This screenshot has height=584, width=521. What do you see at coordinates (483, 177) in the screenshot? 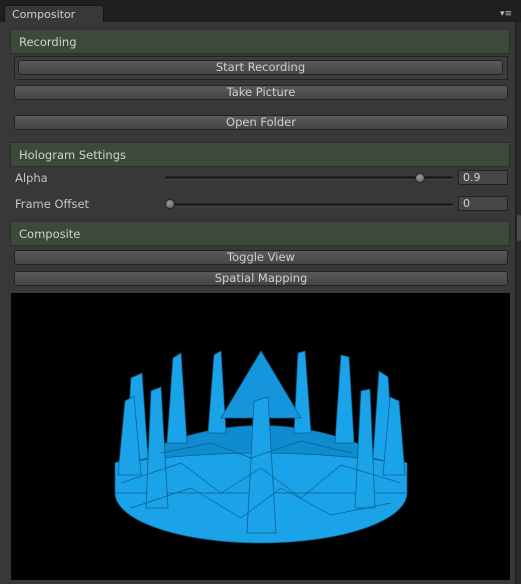
I see `alpha-value-field: 0.9` at bounding box center [483, 177].